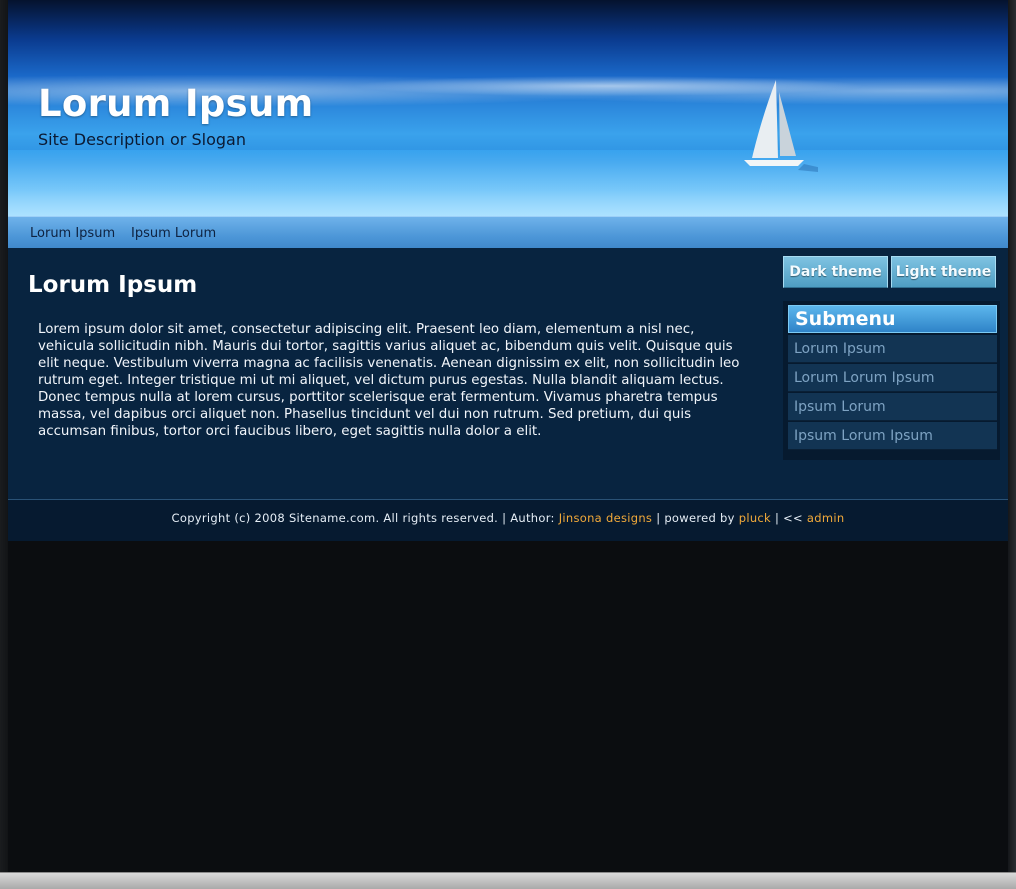 The image size is (1016, 889). Describe the element at coordinates (4, 436) in the screenshot. I see `window-left-edge` at that location.